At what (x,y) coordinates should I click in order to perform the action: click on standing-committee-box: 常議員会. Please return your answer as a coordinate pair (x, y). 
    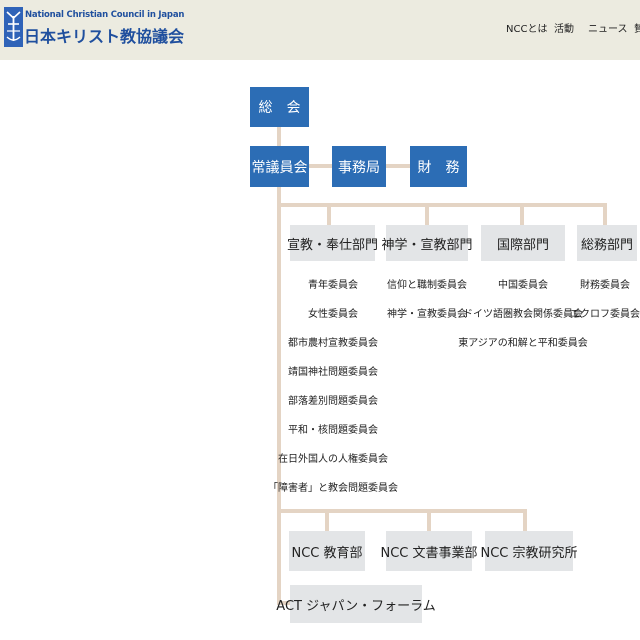
    Looking at the image, I should click on (279, 166).